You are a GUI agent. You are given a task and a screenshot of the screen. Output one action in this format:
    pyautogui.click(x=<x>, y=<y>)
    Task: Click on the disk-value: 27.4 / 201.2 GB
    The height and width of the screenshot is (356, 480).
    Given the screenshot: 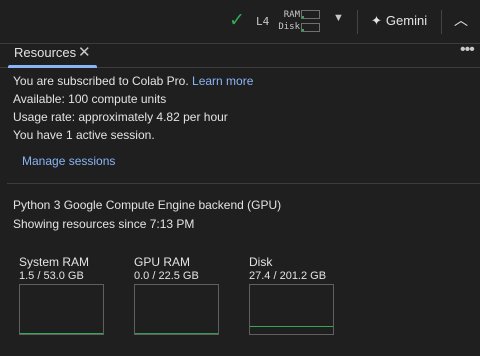 What is the action you would take?
    pyautogui.click(x=288, y=276)
    